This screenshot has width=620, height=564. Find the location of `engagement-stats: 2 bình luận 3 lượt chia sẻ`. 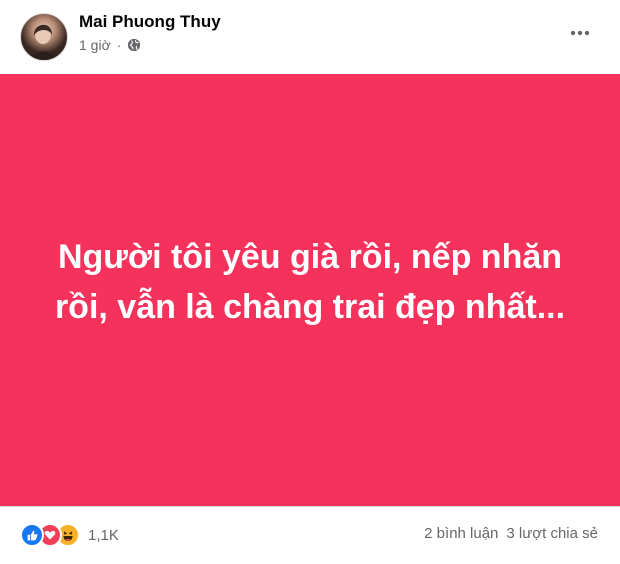

engagement-stats: 2 bình luận 3 lượt chia sẻ is located at coordinates (511, 533).